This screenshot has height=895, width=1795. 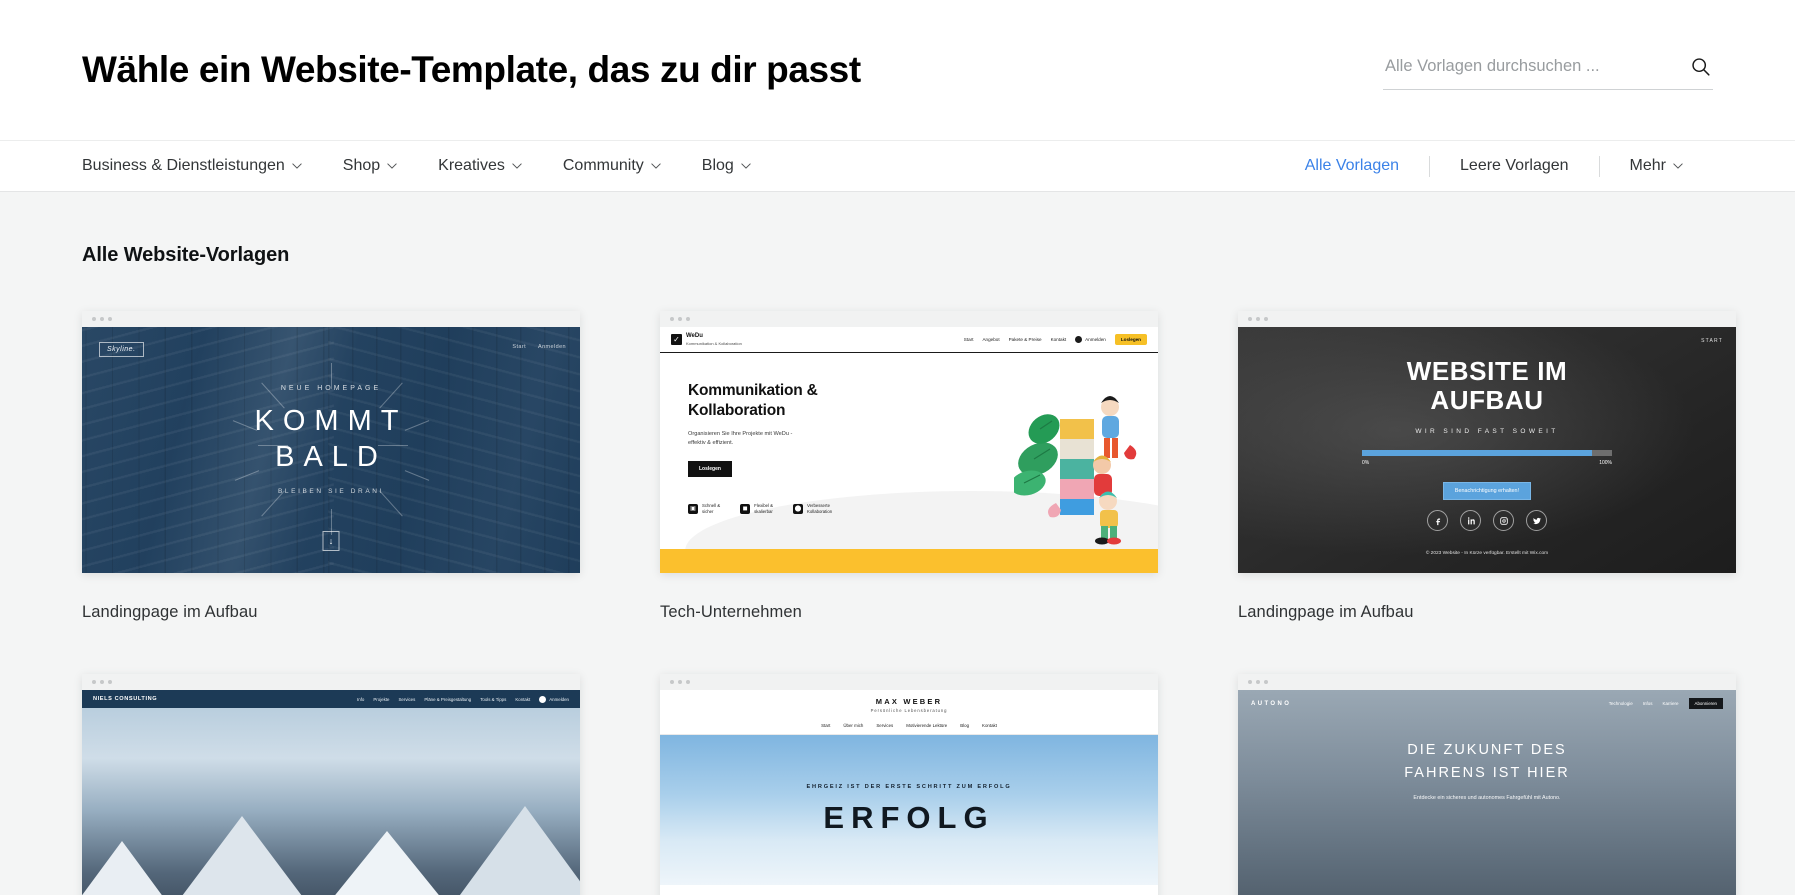 I want to click on hero-heading-line1: DIE ZUKUNFT DES, so click(x=1487, y=750).